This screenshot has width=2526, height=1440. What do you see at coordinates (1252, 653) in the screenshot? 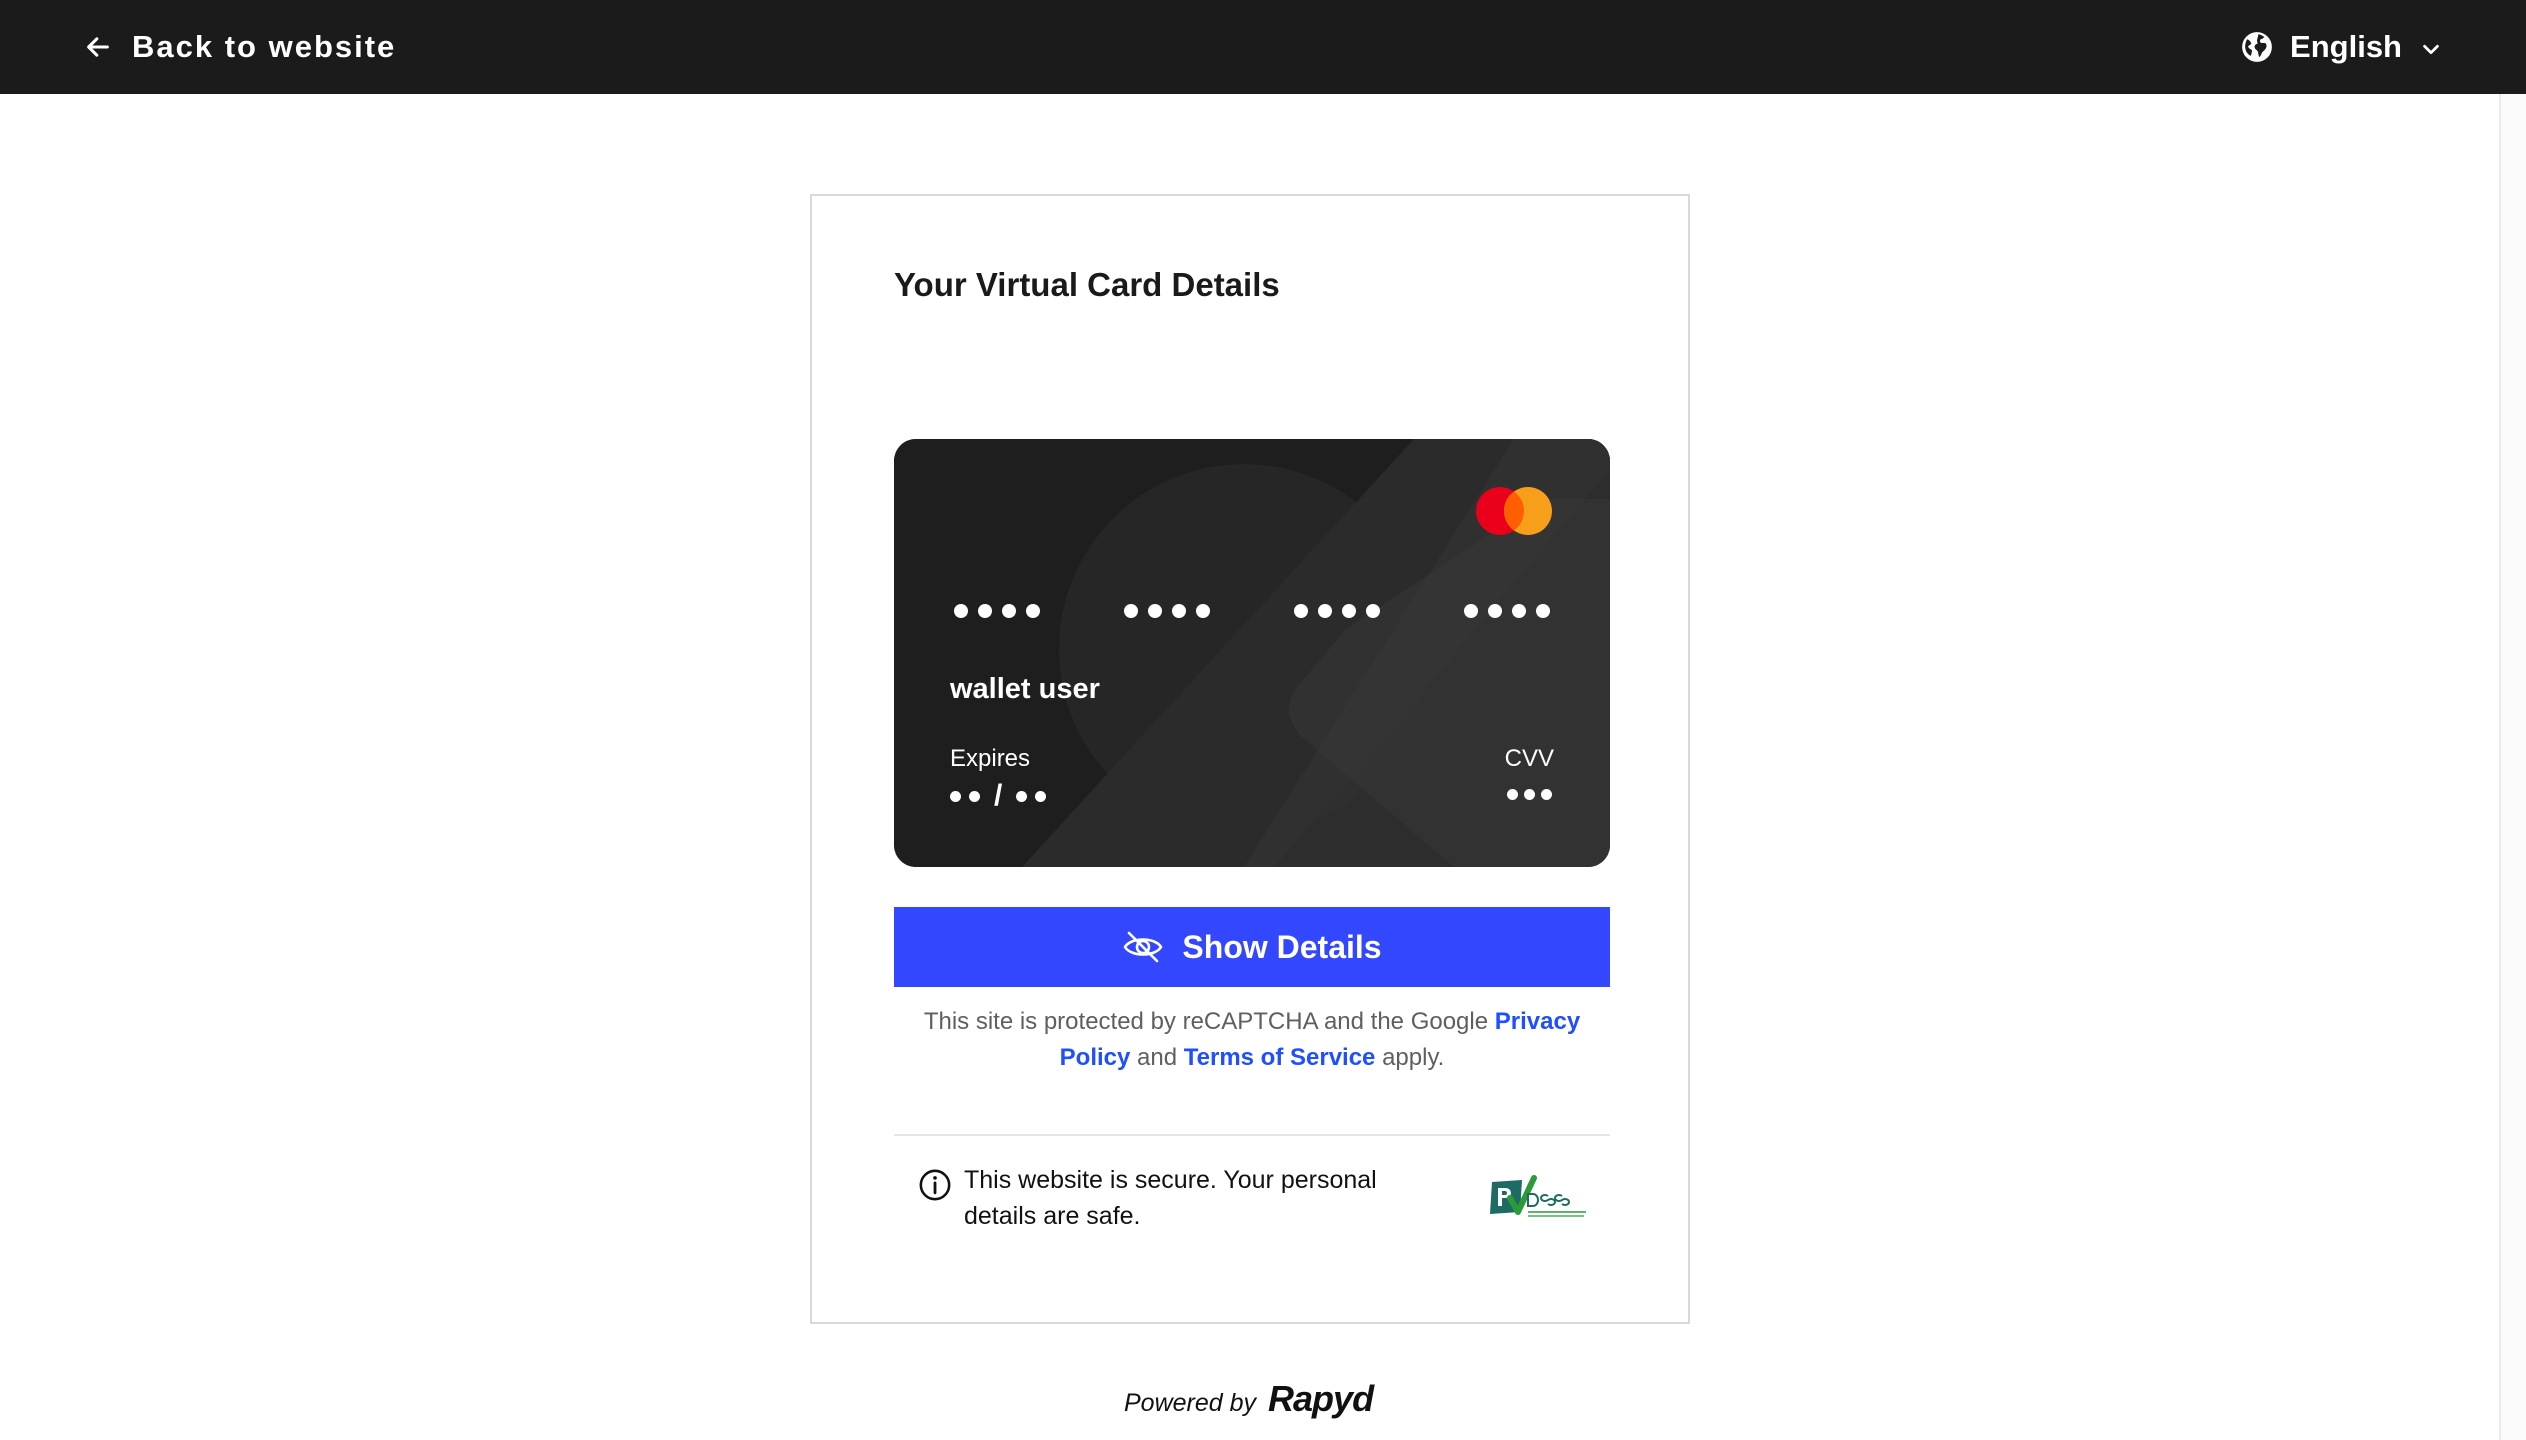
I see `virtual-card: wallet user Expires / CVV` at bounding box center [1252, 653].